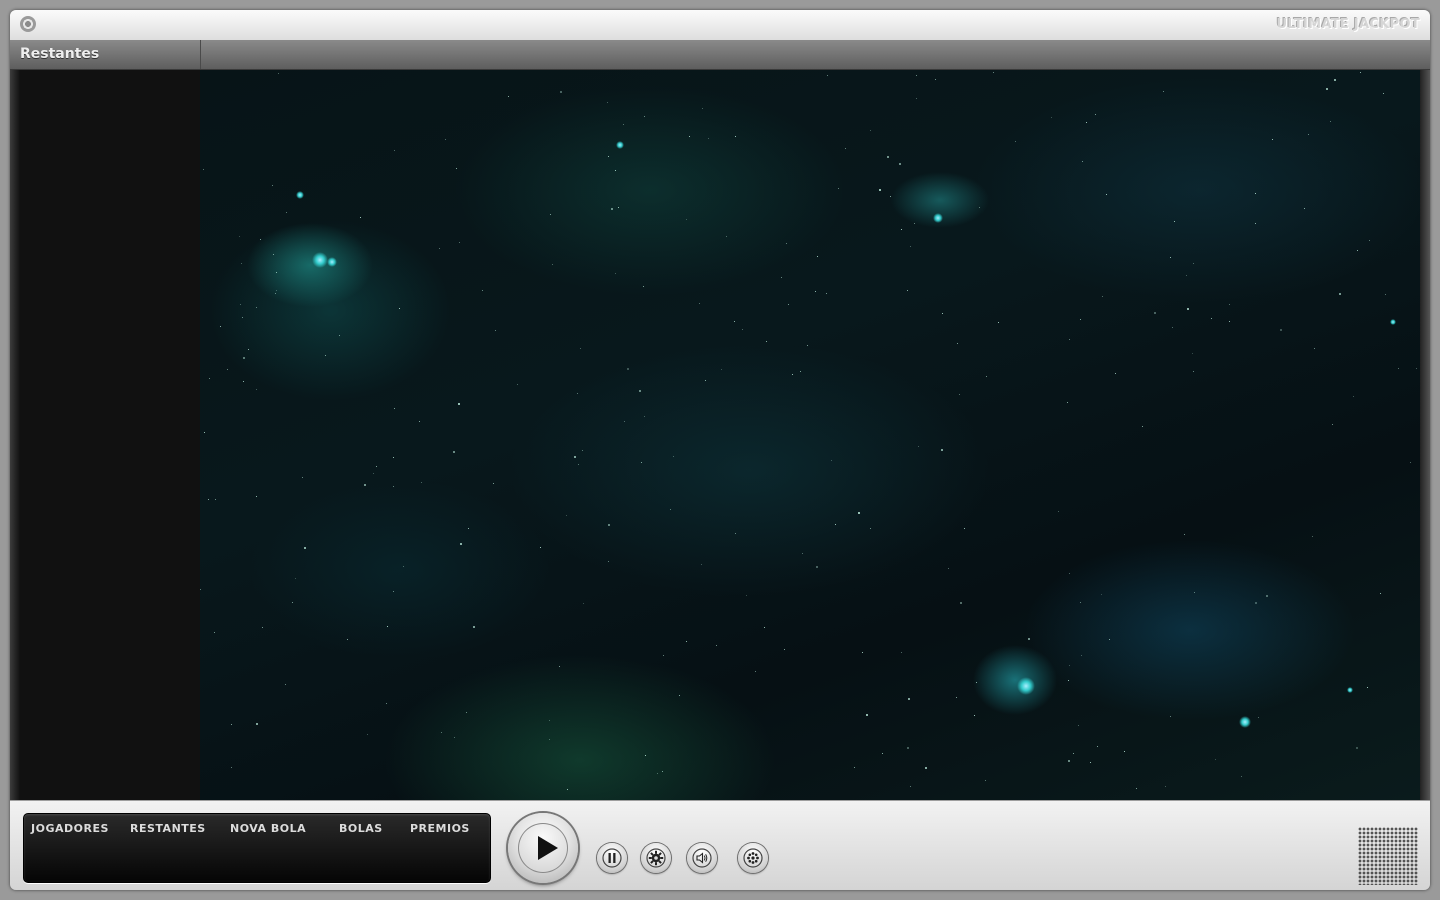 Image resolution: width=1440 pixels, height=900 pixels. What do you see at coordinates (60, 54) in the screenshot?
I see `left-panel-title: Restantes` at bounding box center [60, 54].